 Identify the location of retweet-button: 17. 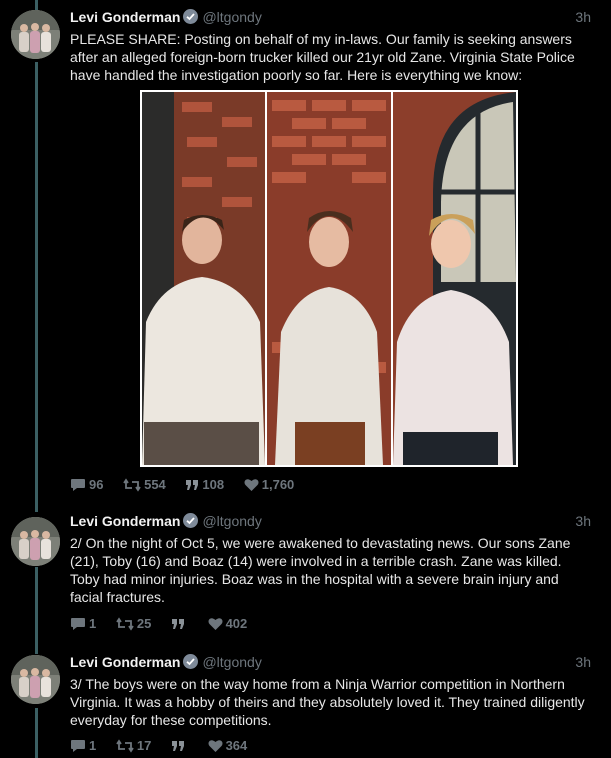
(133, 746).